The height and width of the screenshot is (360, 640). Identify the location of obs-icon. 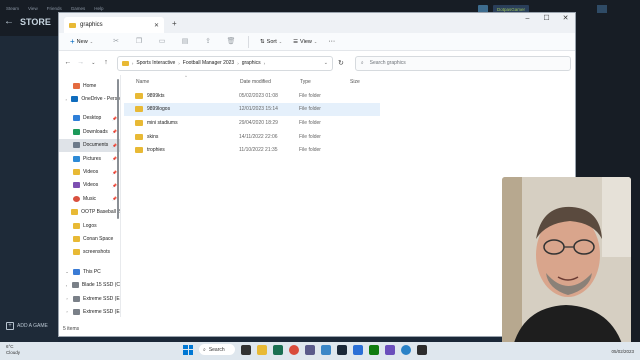
(422, 349).